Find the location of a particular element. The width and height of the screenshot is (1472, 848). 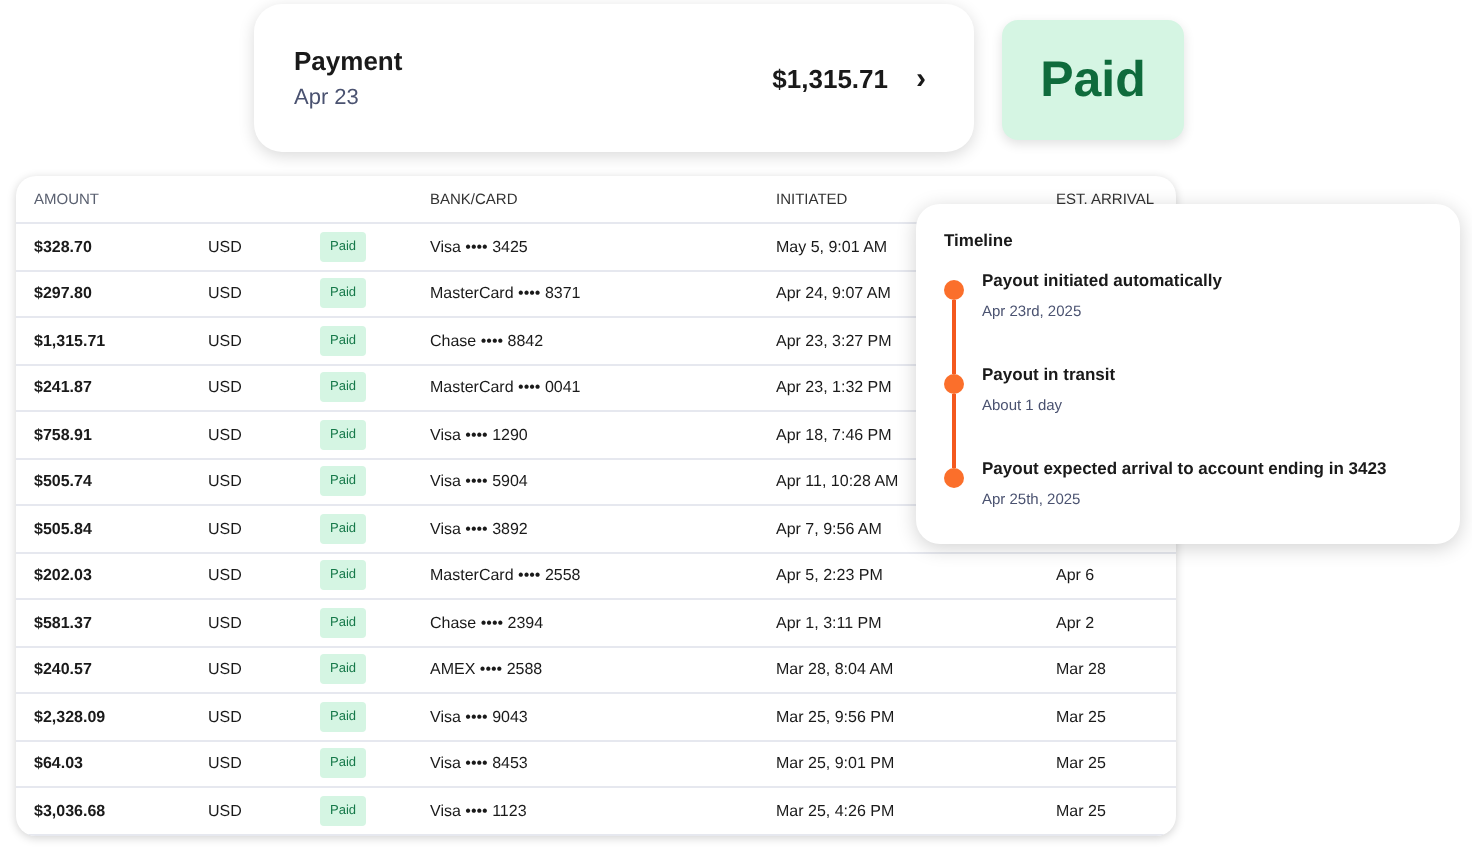

card-cell: Visa •••• 1123 is located at coordinates (478, 810).